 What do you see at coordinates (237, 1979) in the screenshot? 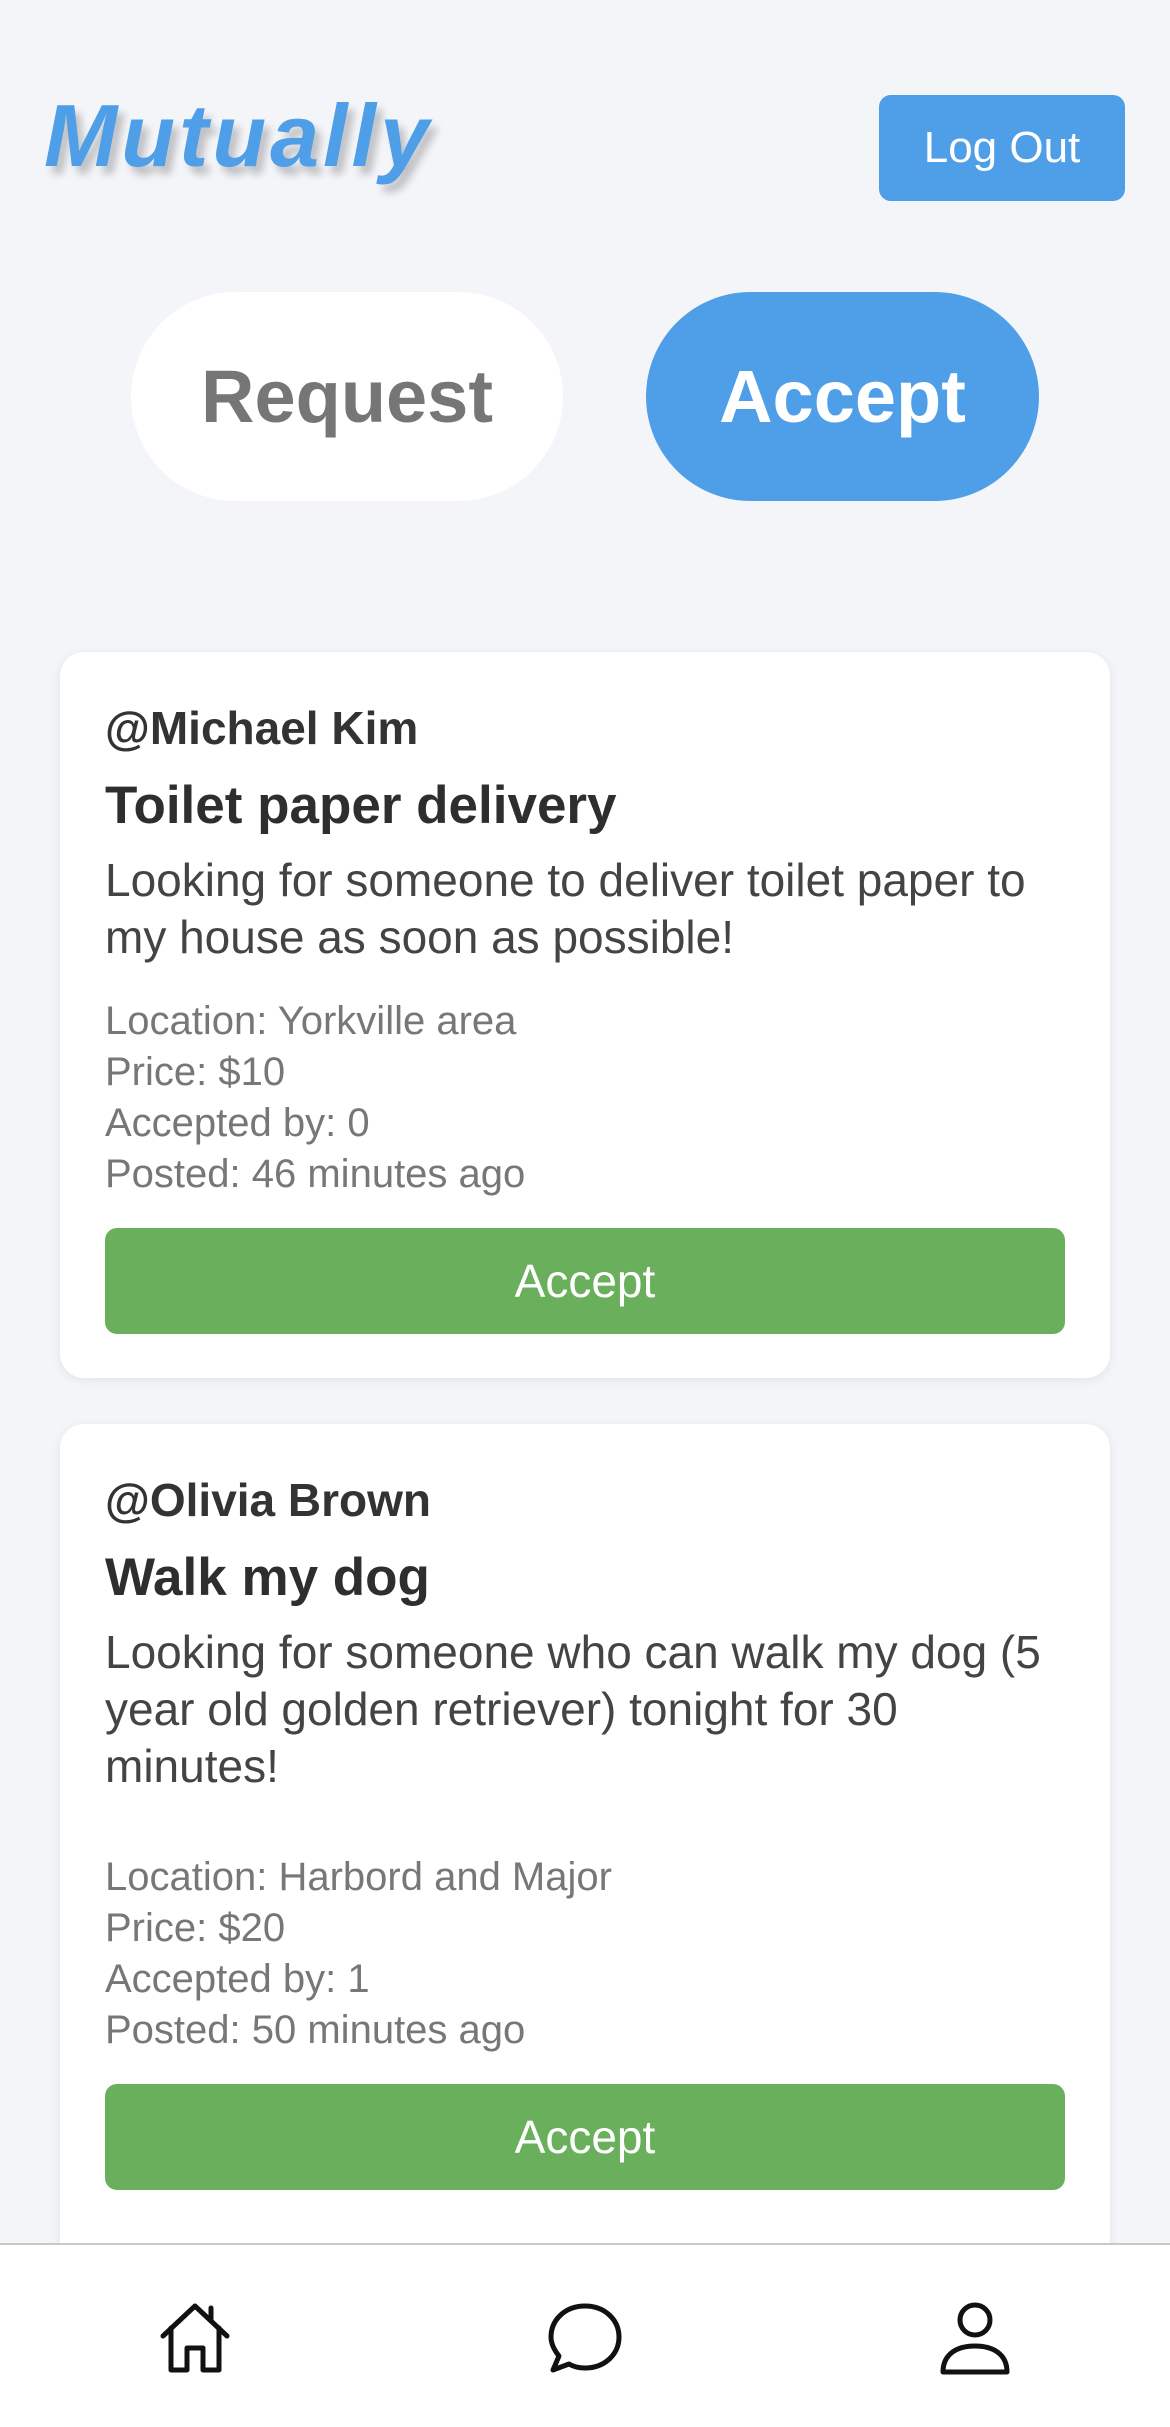
I see `post-accepted-count: Accepted by: 1` at bounding box center [237, 1979].